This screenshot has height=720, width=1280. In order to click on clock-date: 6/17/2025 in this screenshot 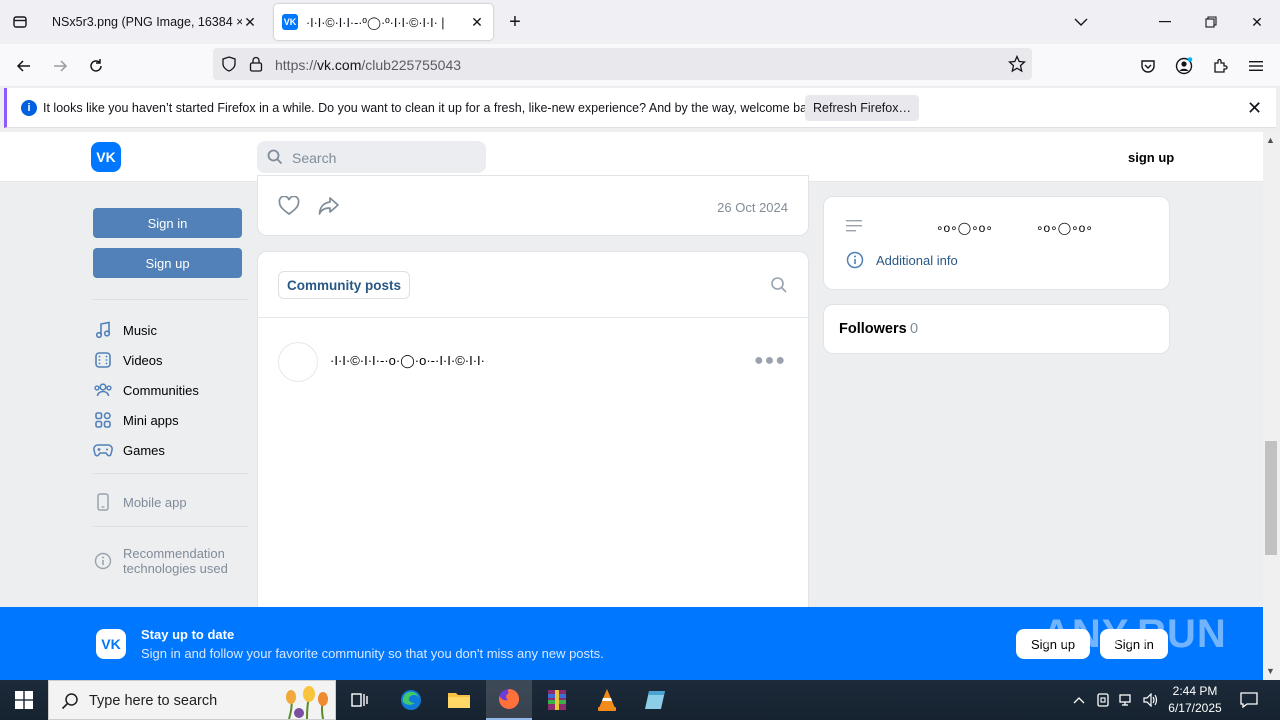, I will do `click(1195, 708)`.